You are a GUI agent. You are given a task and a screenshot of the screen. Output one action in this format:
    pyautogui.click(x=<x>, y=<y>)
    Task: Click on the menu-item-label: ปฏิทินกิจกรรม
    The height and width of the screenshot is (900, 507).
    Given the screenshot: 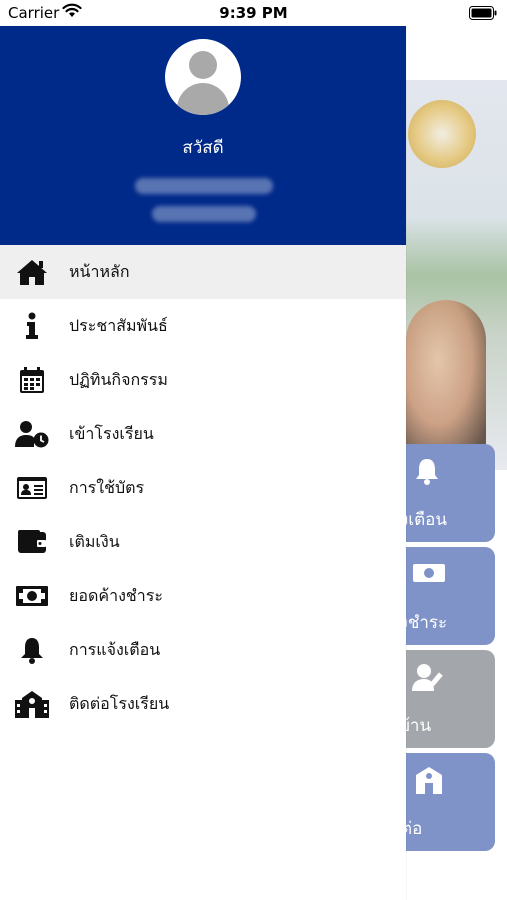 What is the action you would take?
    pyautogui.click(x=118, y=379)
    